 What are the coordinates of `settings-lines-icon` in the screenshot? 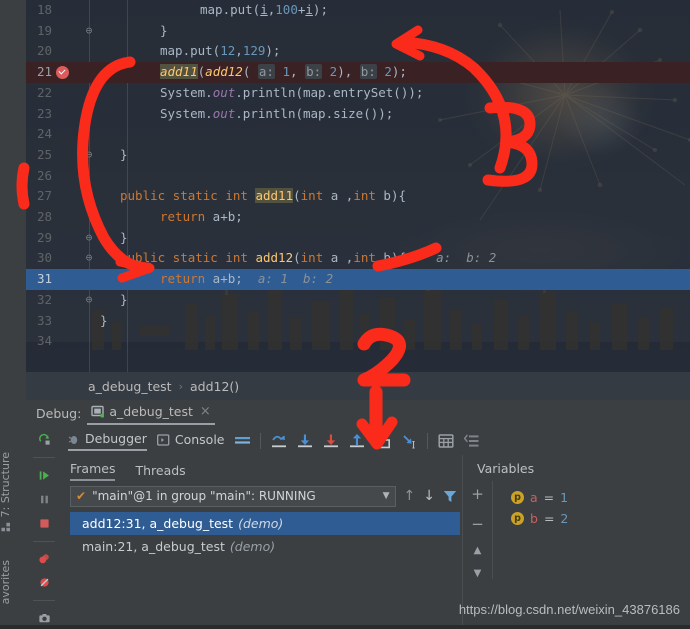 It's located at (471, 441).